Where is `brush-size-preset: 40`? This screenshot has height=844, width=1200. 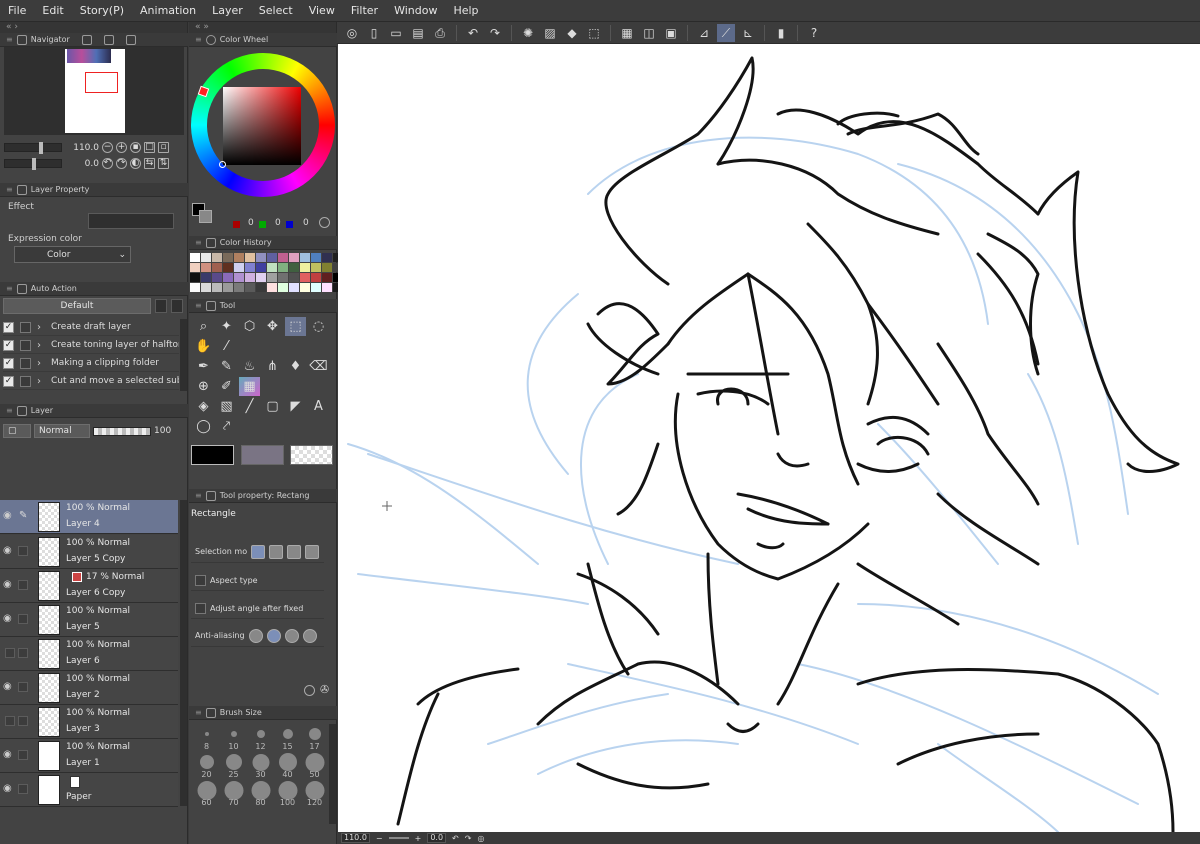
brush-size-preset: 40 is located at coordinates (287, 766).